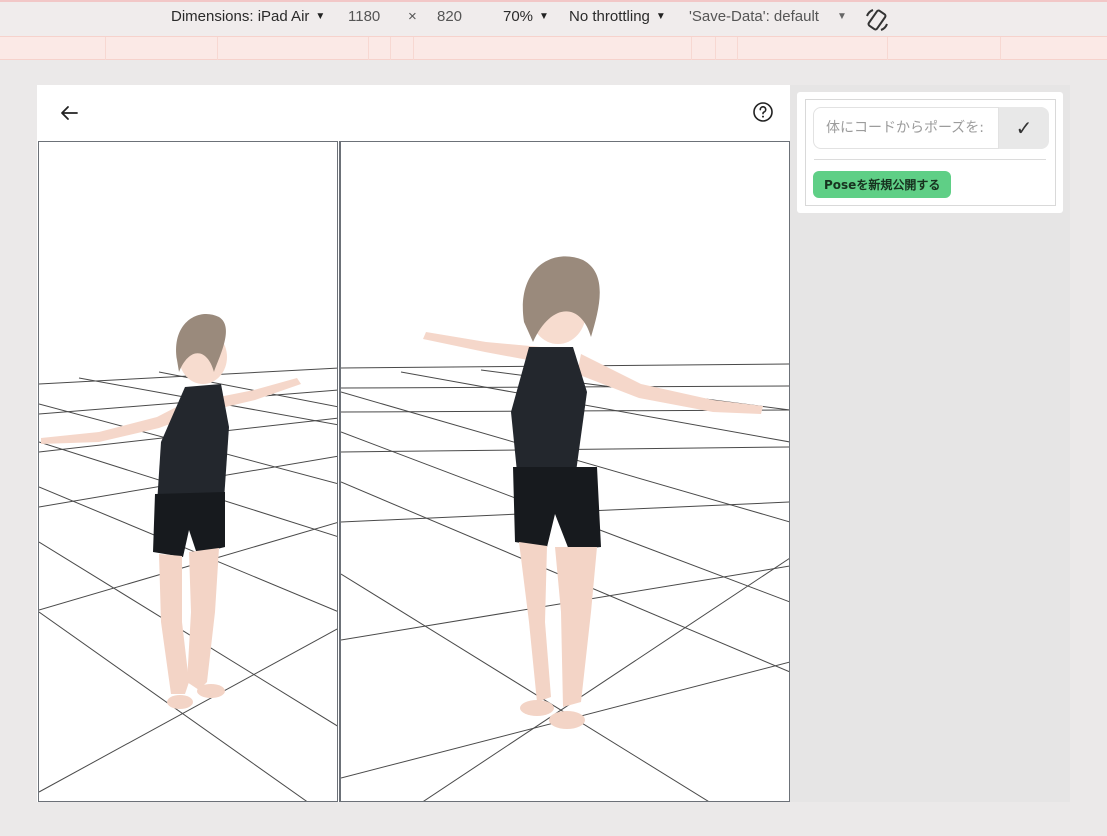 This screenshot has height=836, width=1107. I want to click on width-input: 1180, so click(364, 16).